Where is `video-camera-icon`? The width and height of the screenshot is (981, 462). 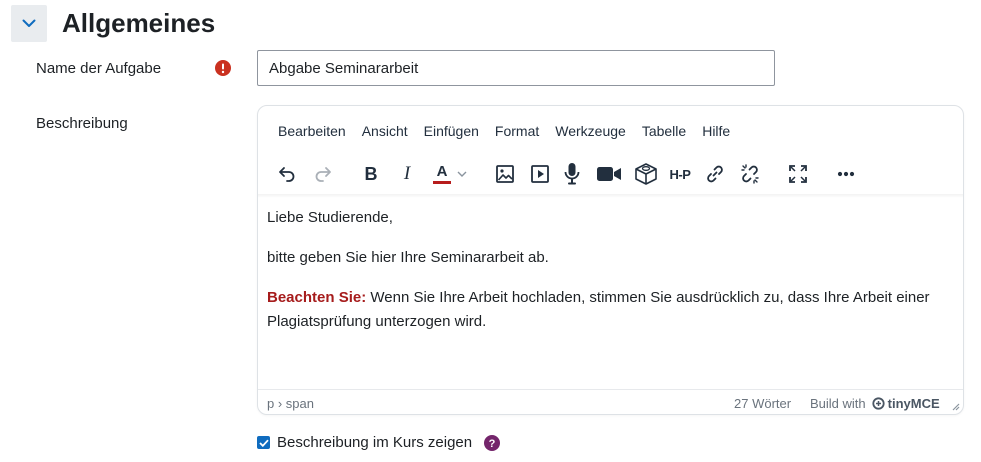 video-camera-icon is located at coordinates (609, 174).